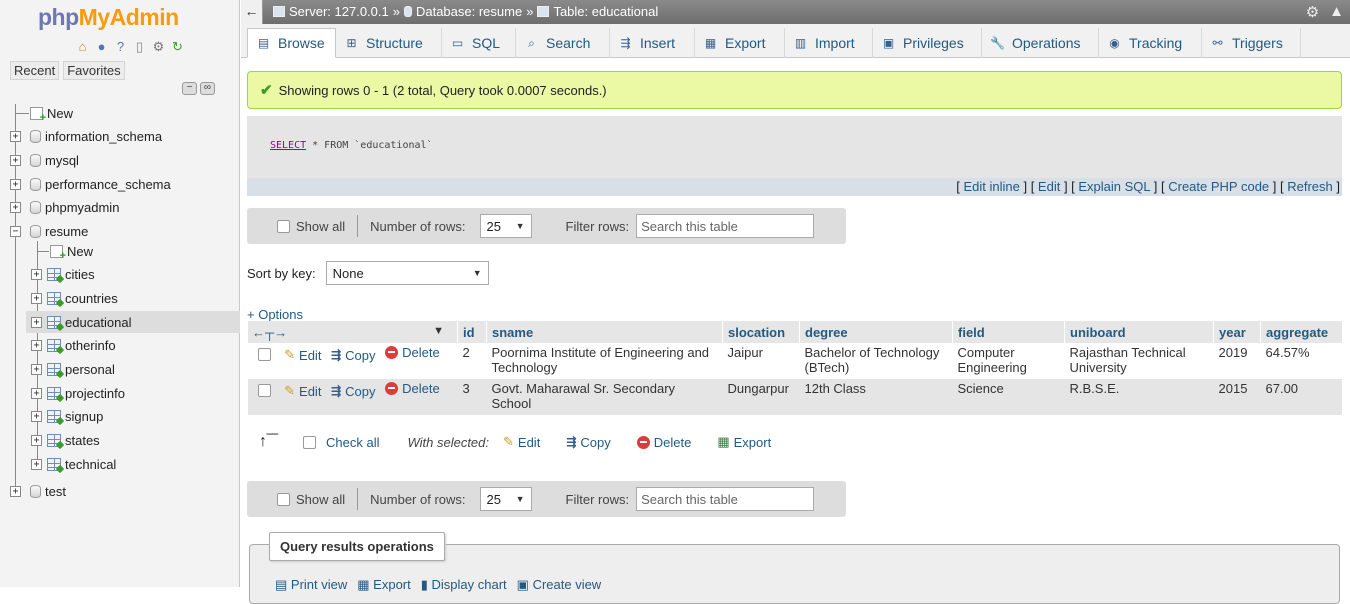 Image resolution: width=1350 pixels, height=604 pixels. Describe the element at coordinates (744, 442) in the screenshot. I see `bulk-export-button: ▦ Export` at that location.